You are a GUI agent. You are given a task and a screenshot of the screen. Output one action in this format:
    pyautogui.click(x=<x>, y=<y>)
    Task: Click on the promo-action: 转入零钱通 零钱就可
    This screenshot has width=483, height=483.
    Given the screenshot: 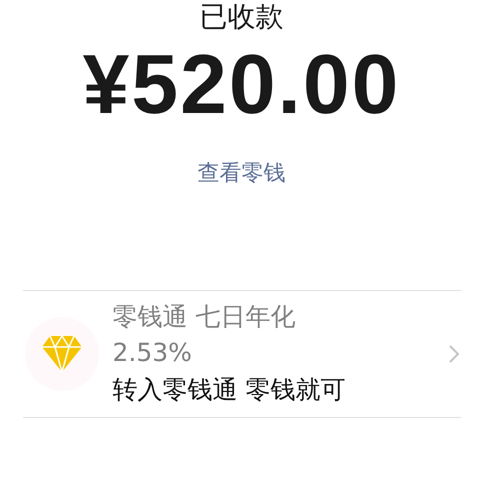 What is the action you would take?
    pyautogui.click(x=229, y=390)
    